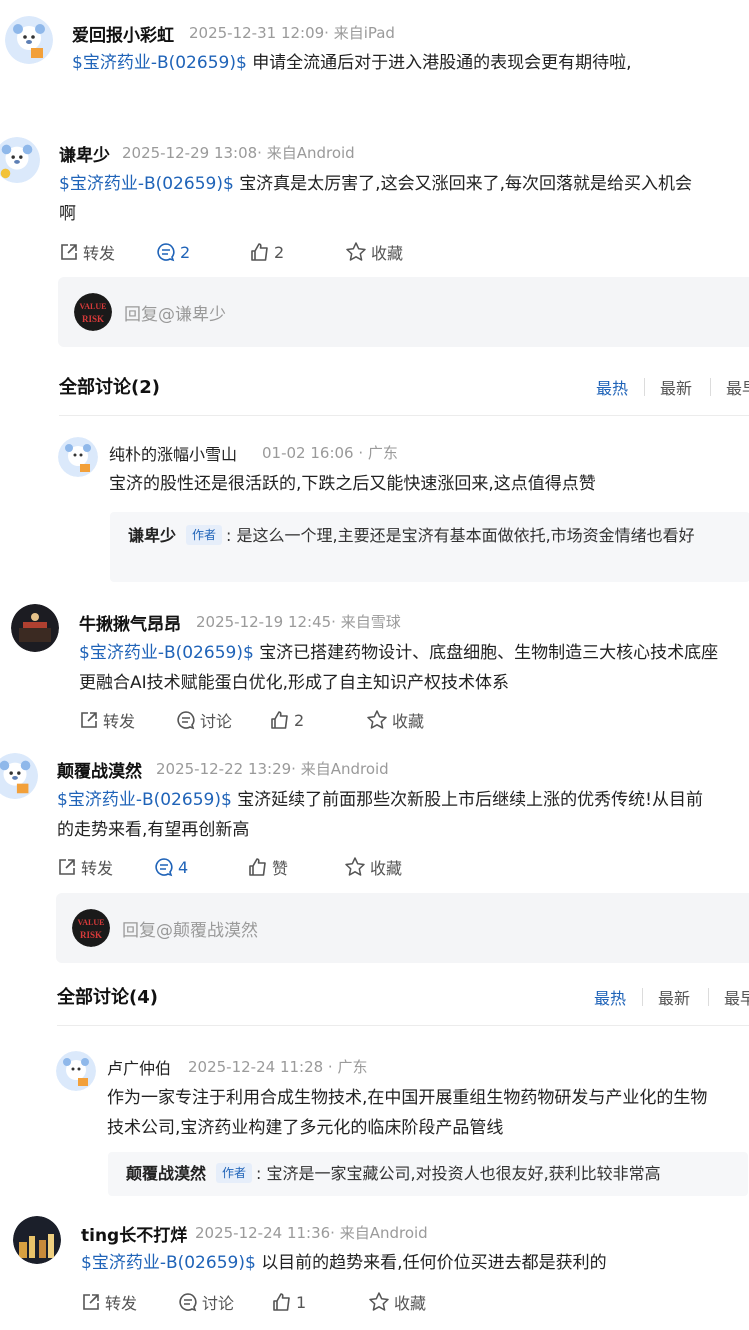 This screenshot has height=1330, width=749. Describe the element at coordinates (402, 928) in the screenshot. I see `reply-input: VALUE RISK 回复@颠覆战漠然` at that location.